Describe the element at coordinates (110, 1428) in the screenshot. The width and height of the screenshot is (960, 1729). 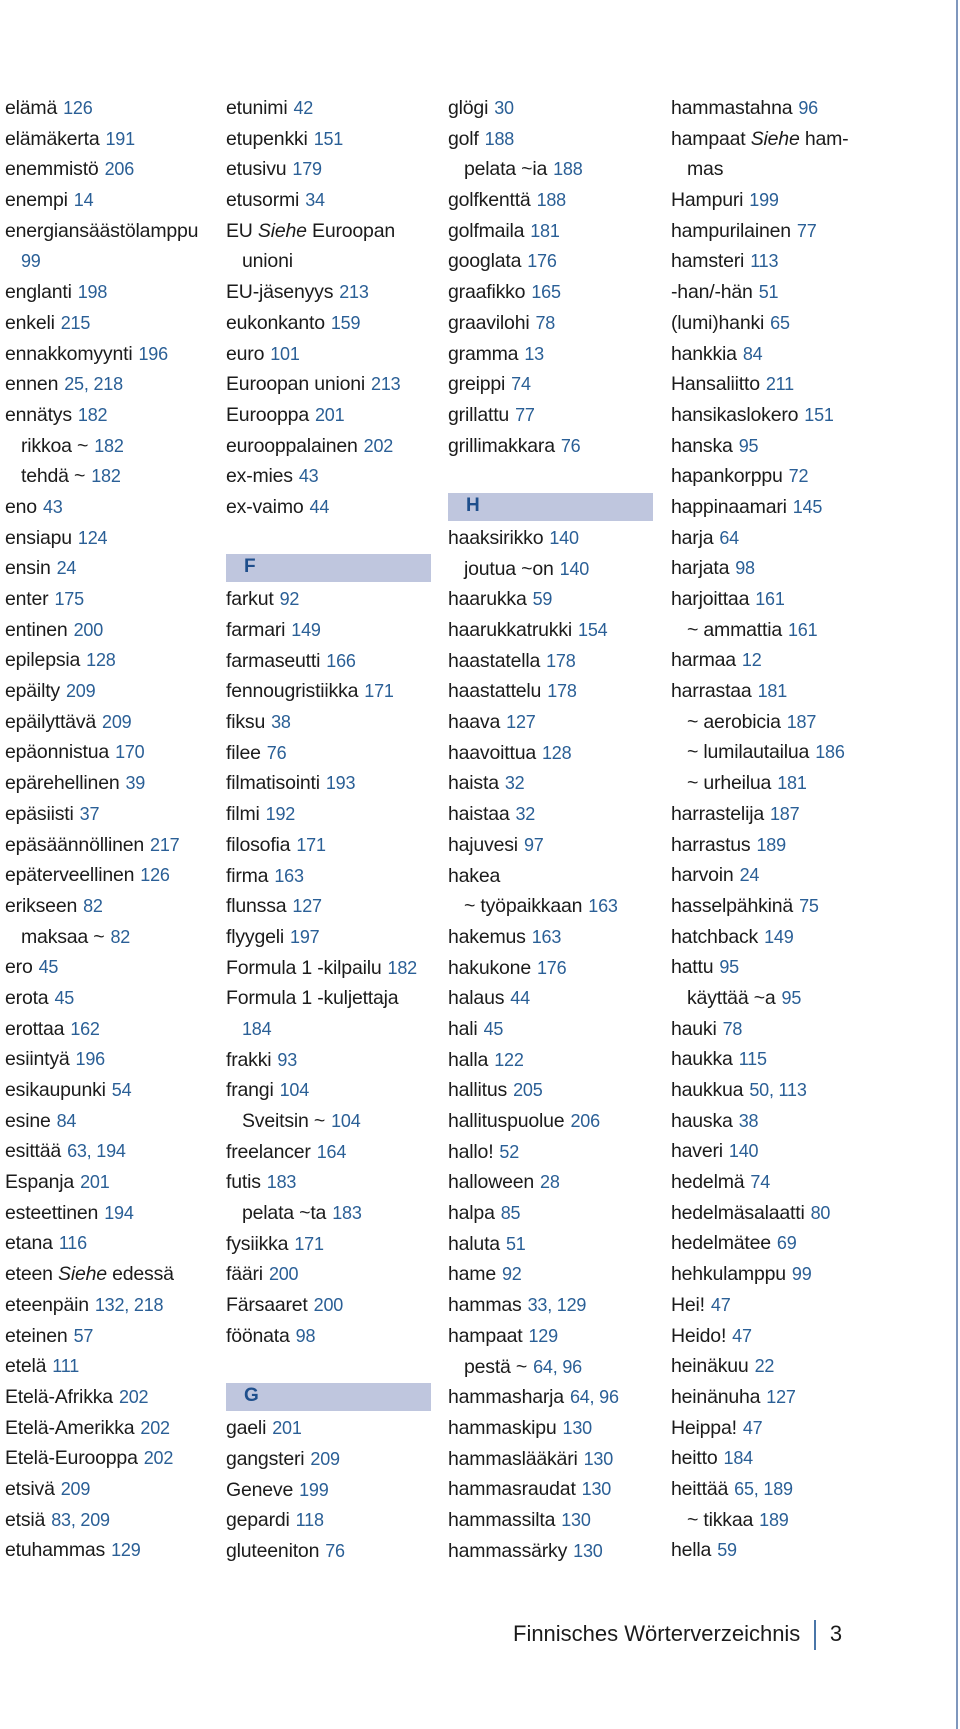
I see `index-entry: Etelä-Amerikka 202` at that location.